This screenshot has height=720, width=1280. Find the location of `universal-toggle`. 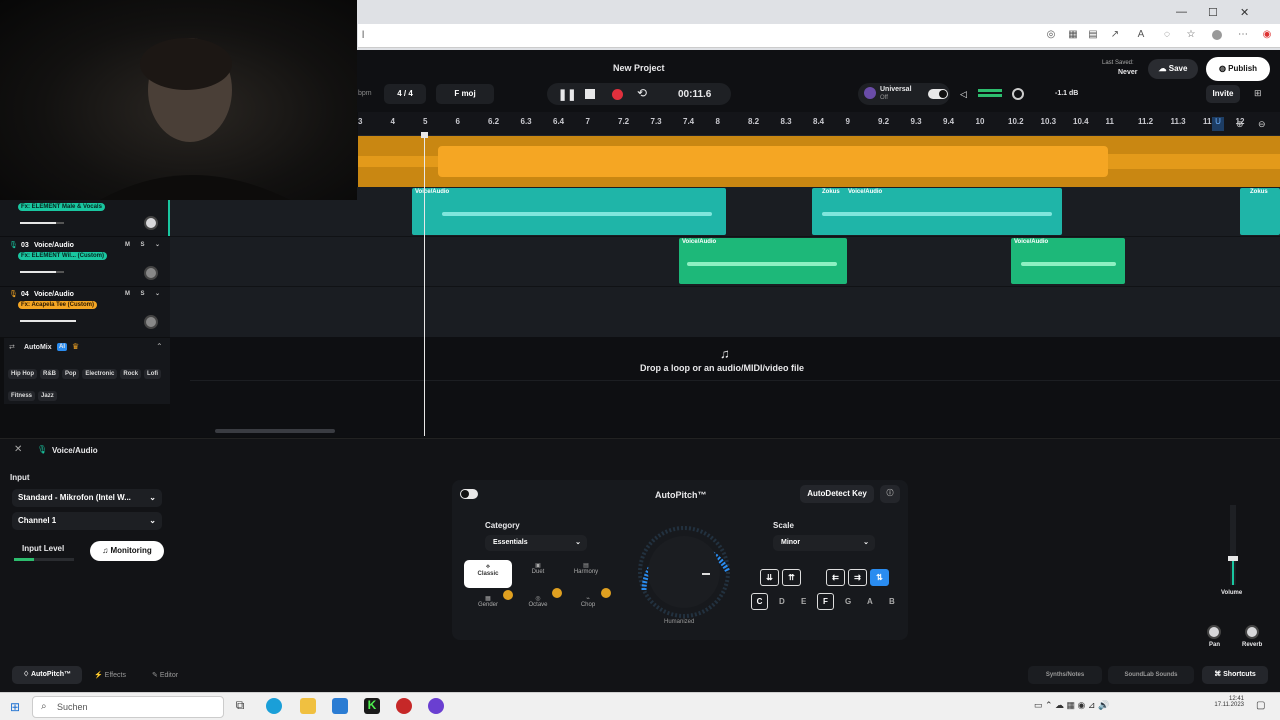

universal-toggle is located at coordinates (938, 94).